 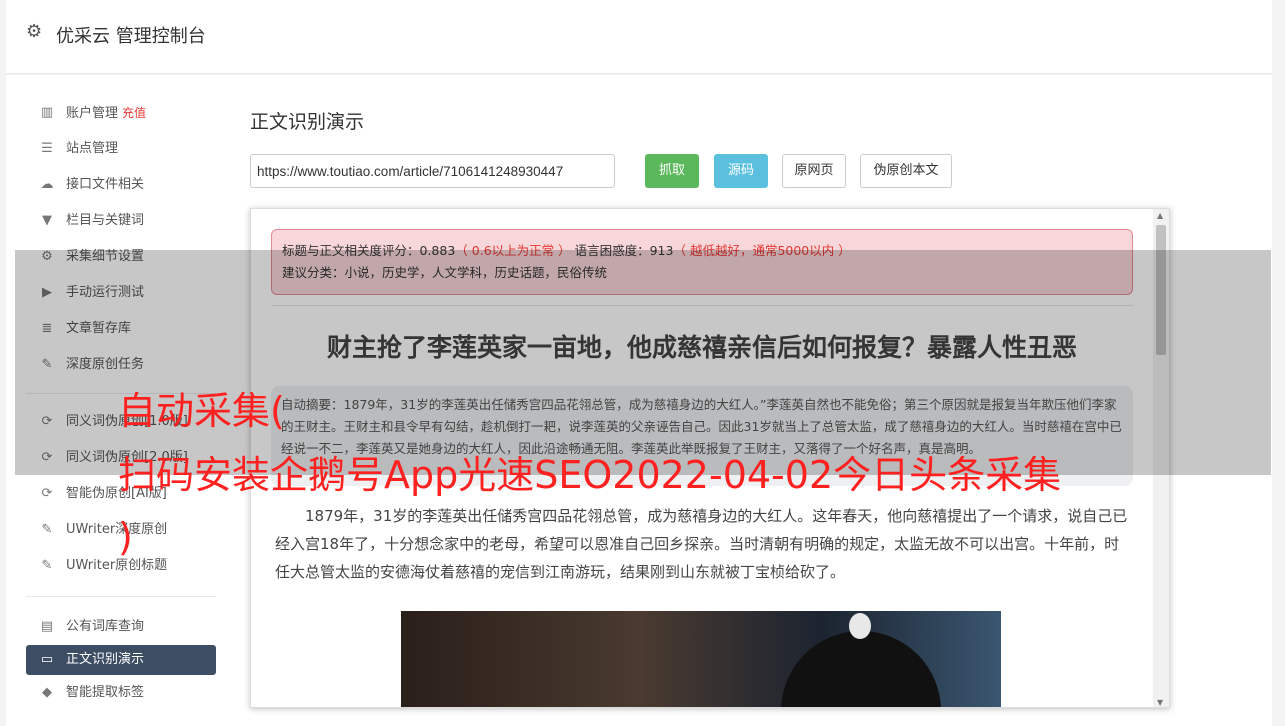 What do you see at coordinates (121, 149) in the screenshot?
I see `sidebar-item-sites: ☰ 站点管理` at bounding box center [121, 149].